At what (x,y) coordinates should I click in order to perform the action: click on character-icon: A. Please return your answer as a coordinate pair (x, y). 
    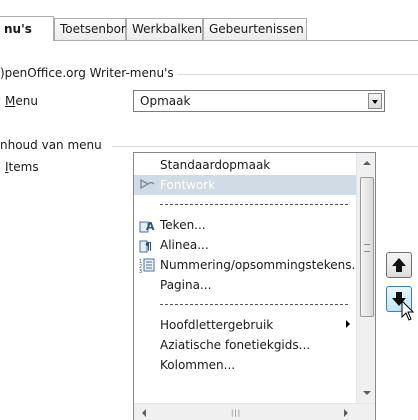
    Looking at the image, I should click on (147, 226).